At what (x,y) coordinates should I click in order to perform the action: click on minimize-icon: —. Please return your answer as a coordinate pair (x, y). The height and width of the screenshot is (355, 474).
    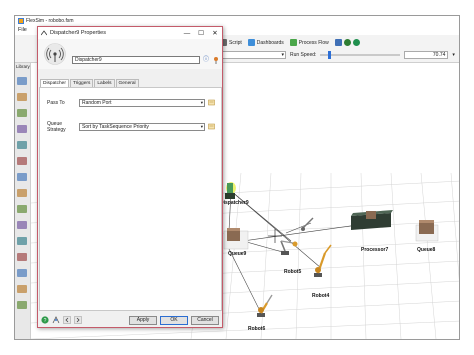
    Looking at the image, I should click on (187, 33).